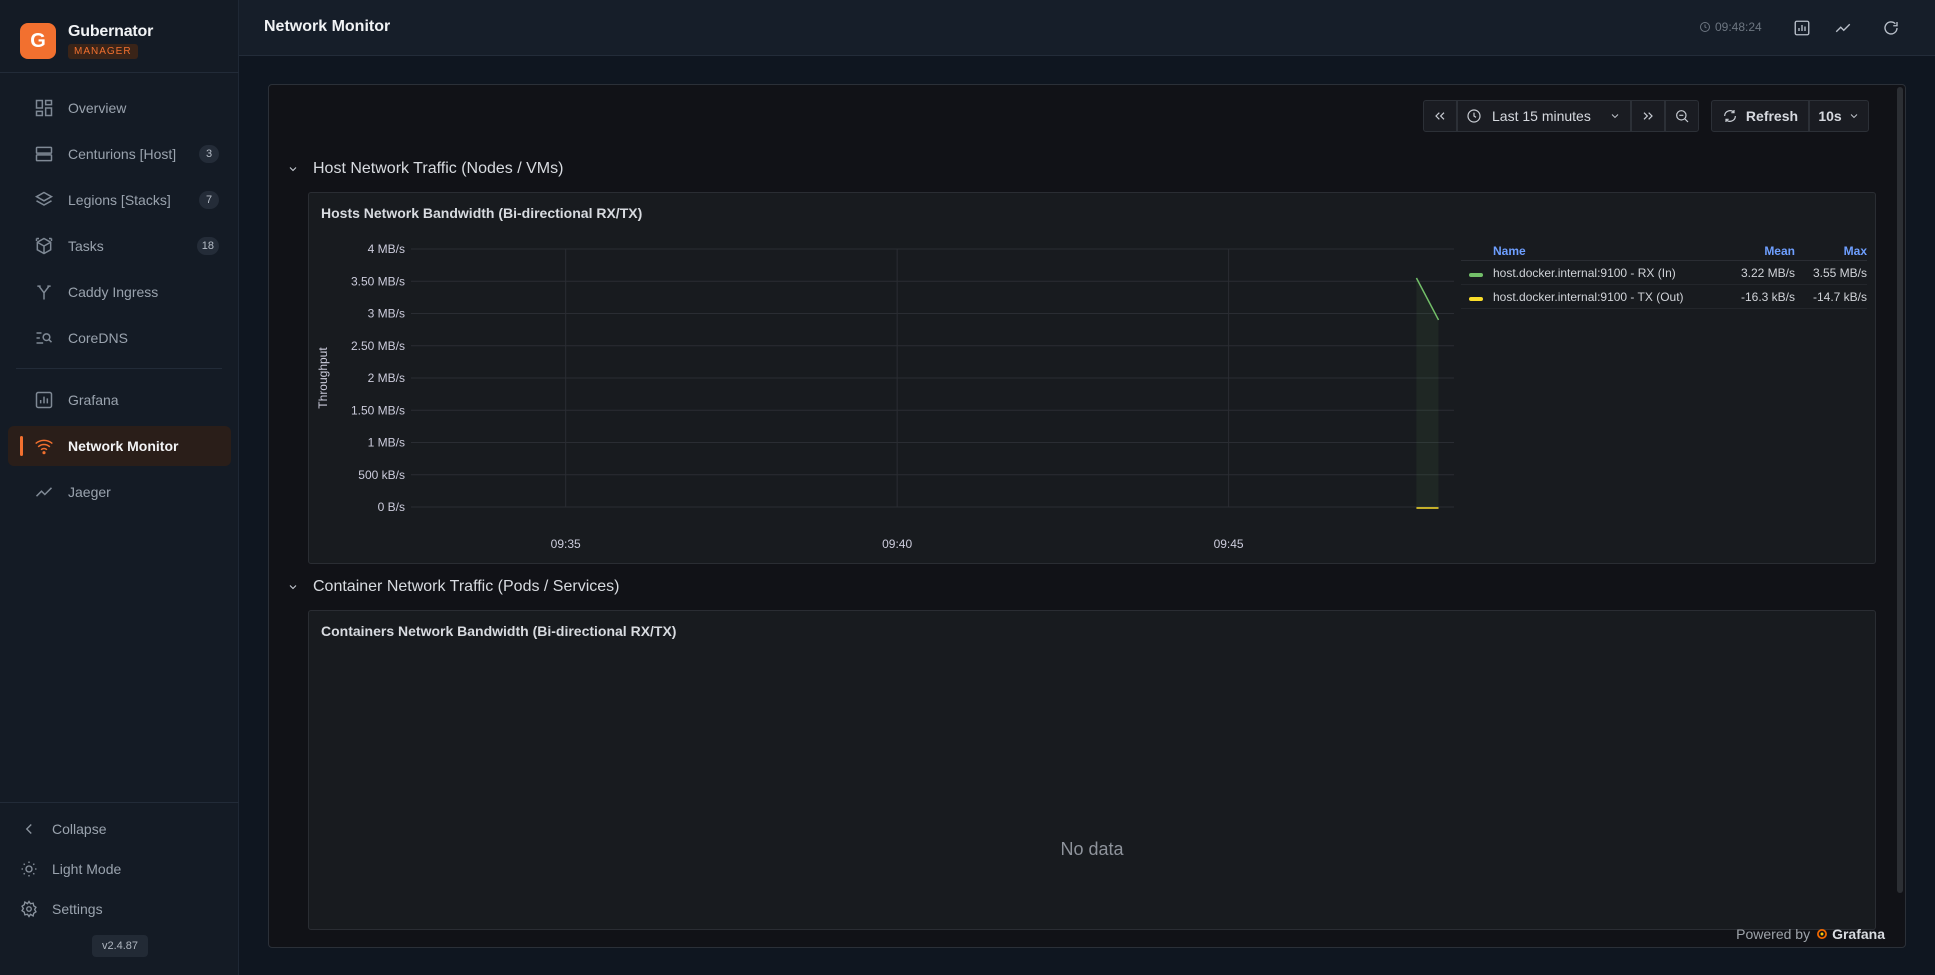 This screenshot has width=1935, height=975. What do you see at coordinates (44, 108) in the screenshot?
I see `dashboard-icon` at bounding box center [44, 108].